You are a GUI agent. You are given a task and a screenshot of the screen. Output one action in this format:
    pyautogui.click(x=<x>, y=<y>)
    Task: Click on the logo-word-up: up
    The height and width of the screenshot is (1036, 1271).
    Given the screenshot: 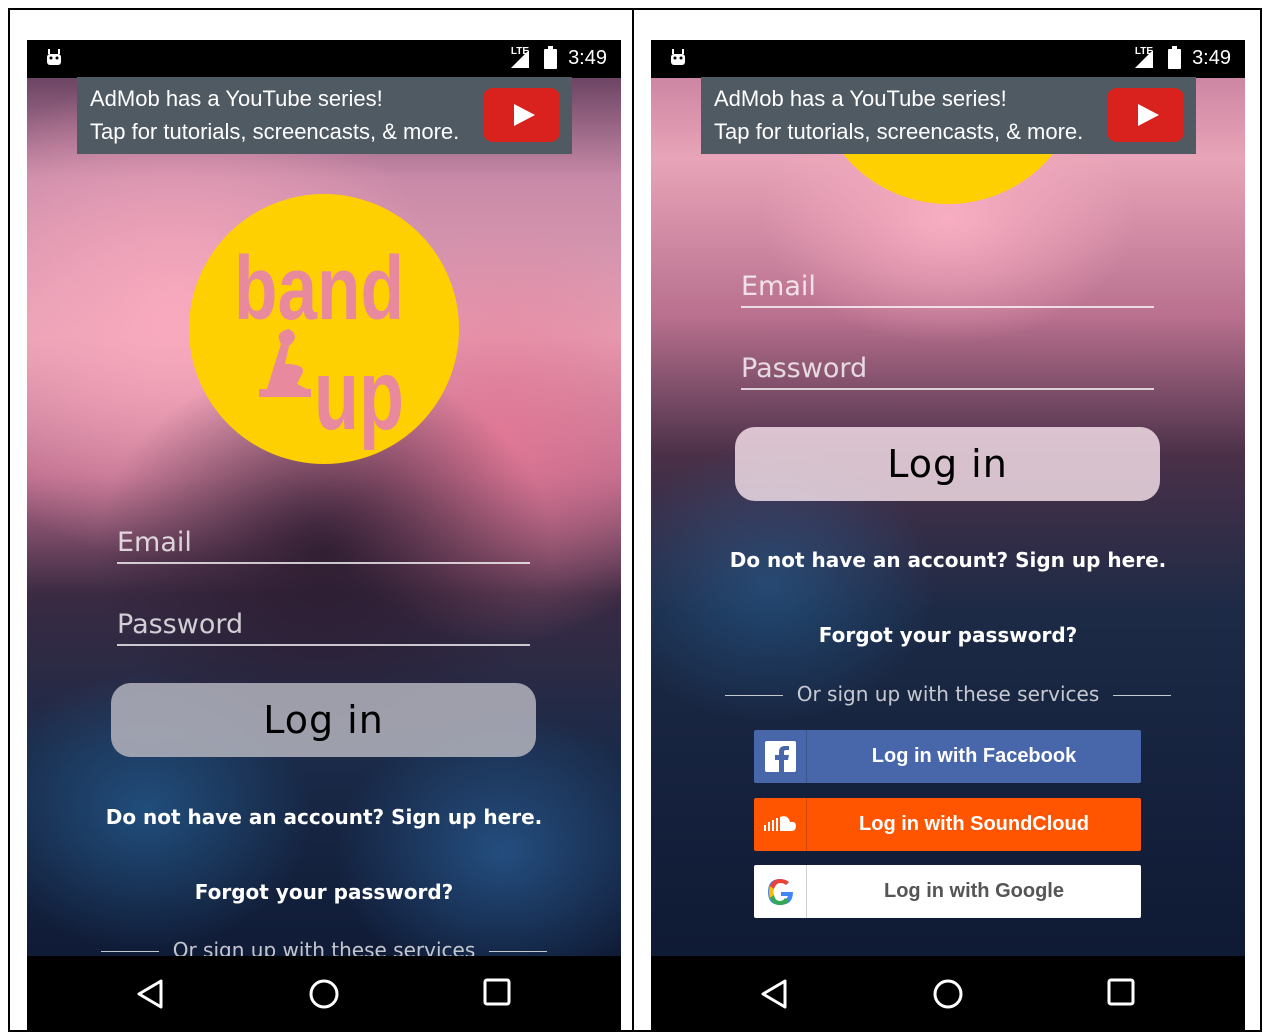 What is the action you would take?
    pyautogui.click(x=359, y=395)
    